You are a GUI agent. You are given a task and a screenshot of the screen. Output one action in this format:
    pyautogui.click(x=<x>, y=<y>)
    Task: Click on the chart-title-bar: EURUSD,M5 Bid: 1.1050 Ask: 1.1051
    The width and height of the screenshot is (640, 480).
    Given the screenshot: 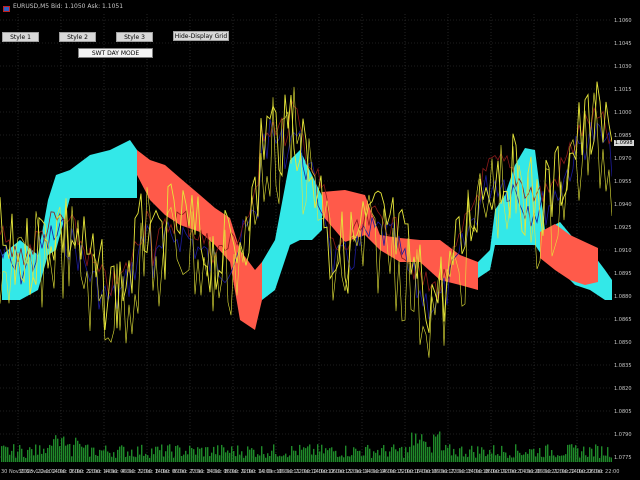 What is the action you would take?
    pyautogui.click(x=306, y=6)
    